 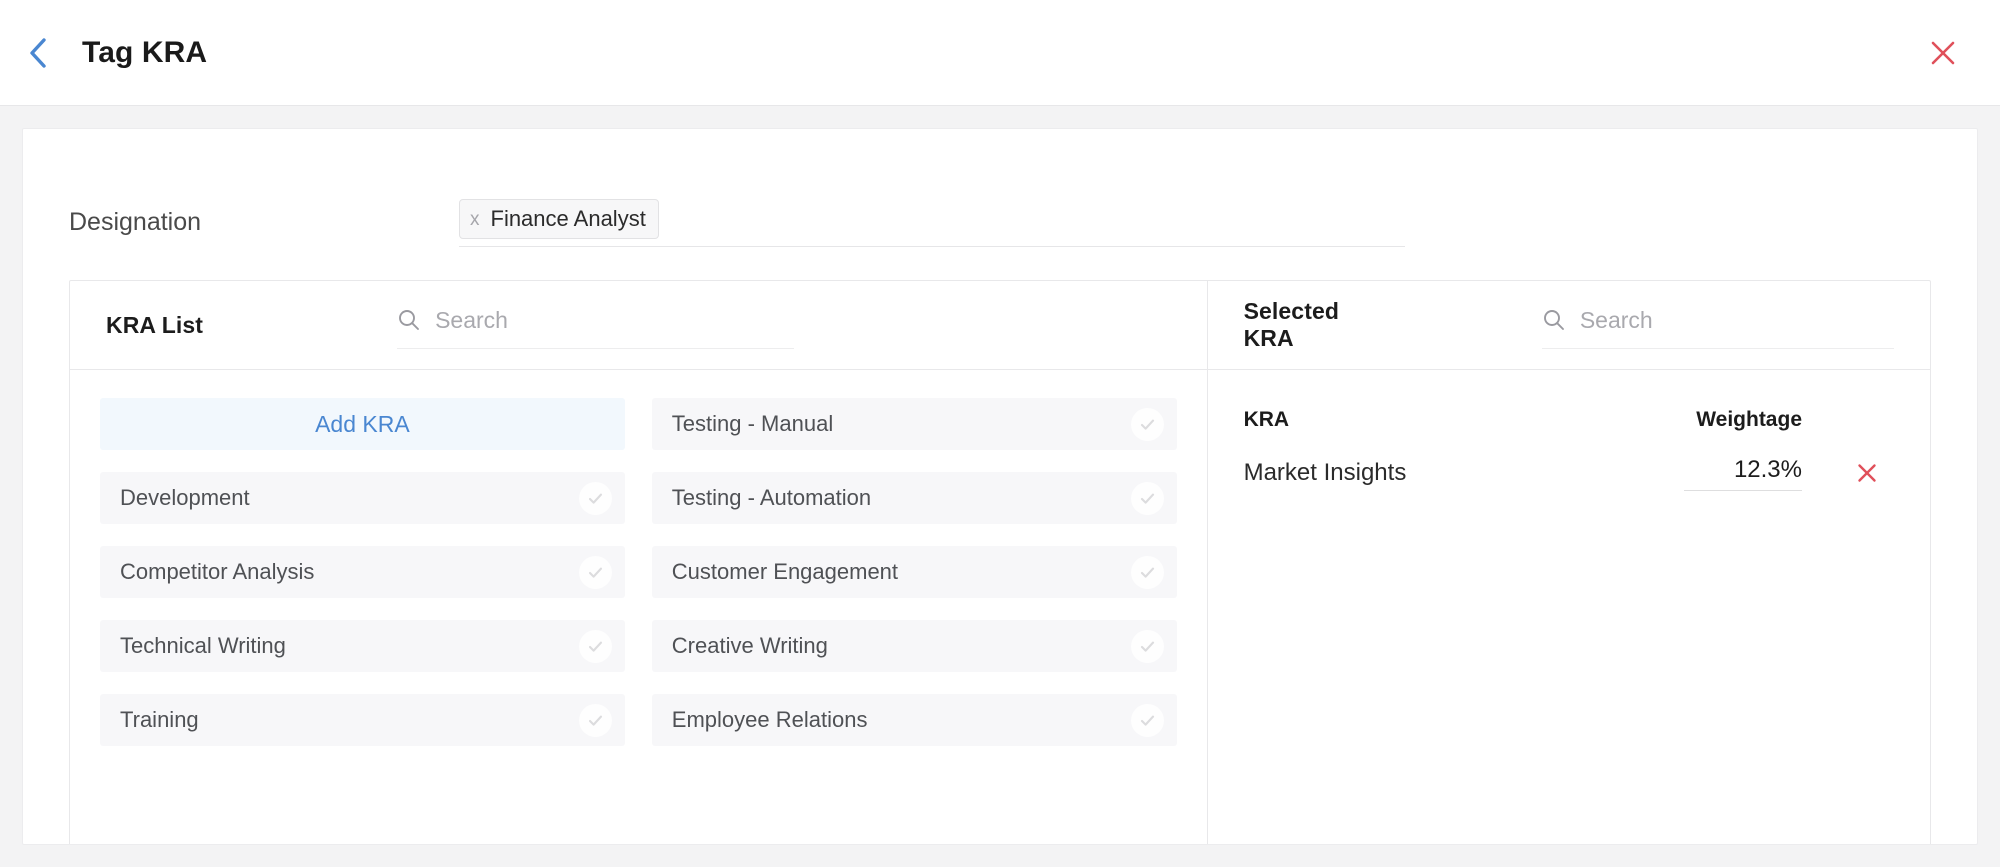 What do you see at coordinates (1749, 419) in the screenshot?
I see `column-header-weightage: Weightage` at bounding box center [1749, 419].